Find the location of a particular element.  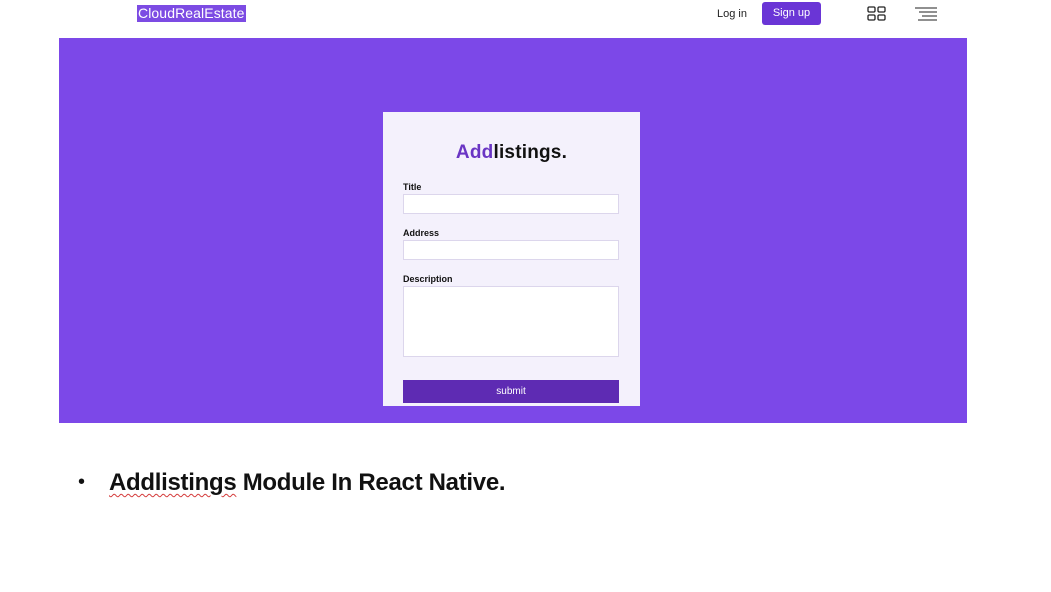

signup-button: Sign up is located at coordinates (791, 13).